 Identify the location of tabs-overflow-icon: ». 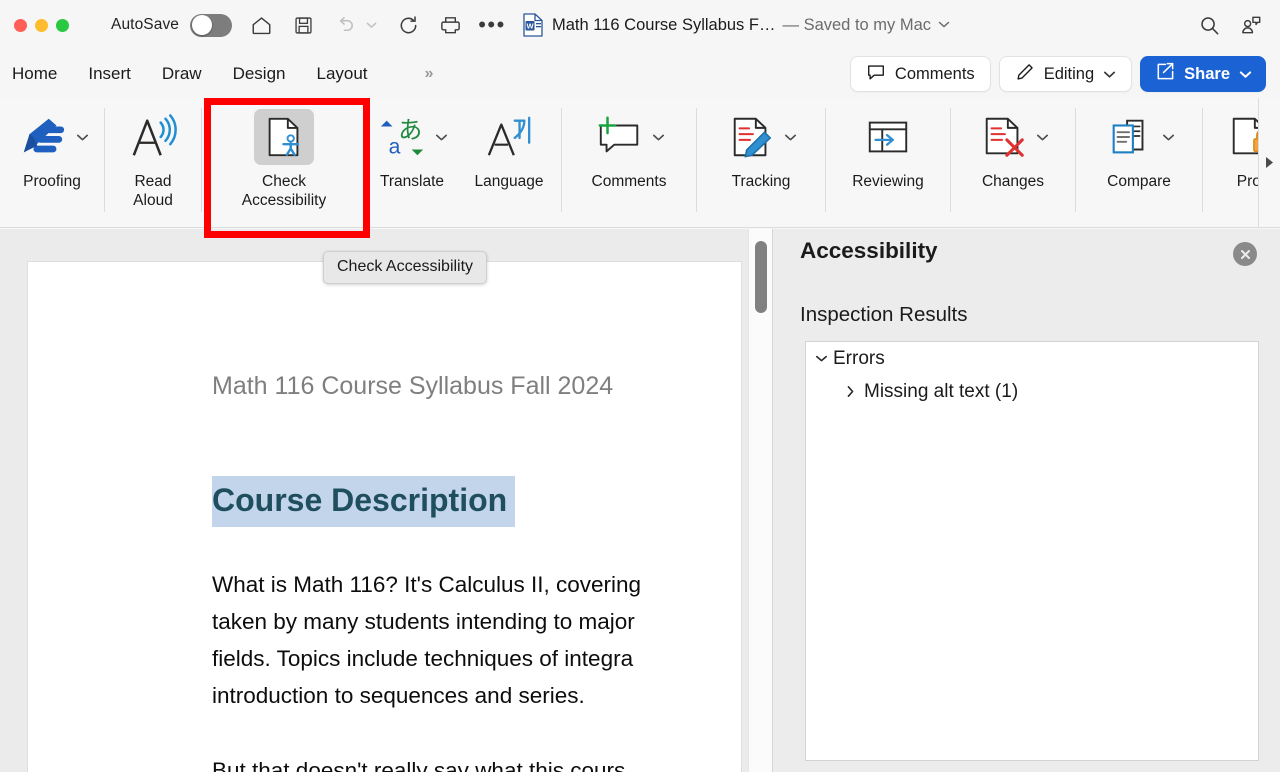
(429, 74).